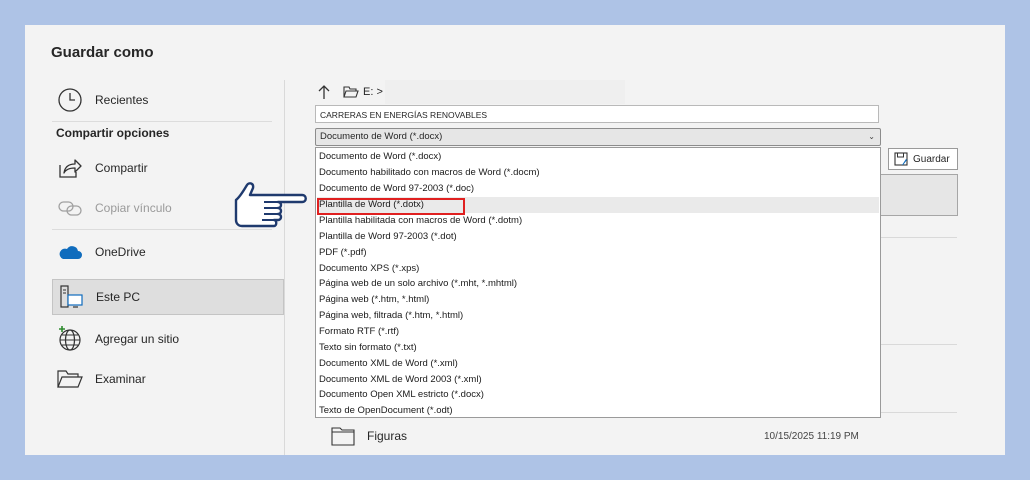 The height and width of the screenshot is (480, 1030). Describe the element at coordinates (70, 100) in the screenshot. I see `clock-icon` at that location.